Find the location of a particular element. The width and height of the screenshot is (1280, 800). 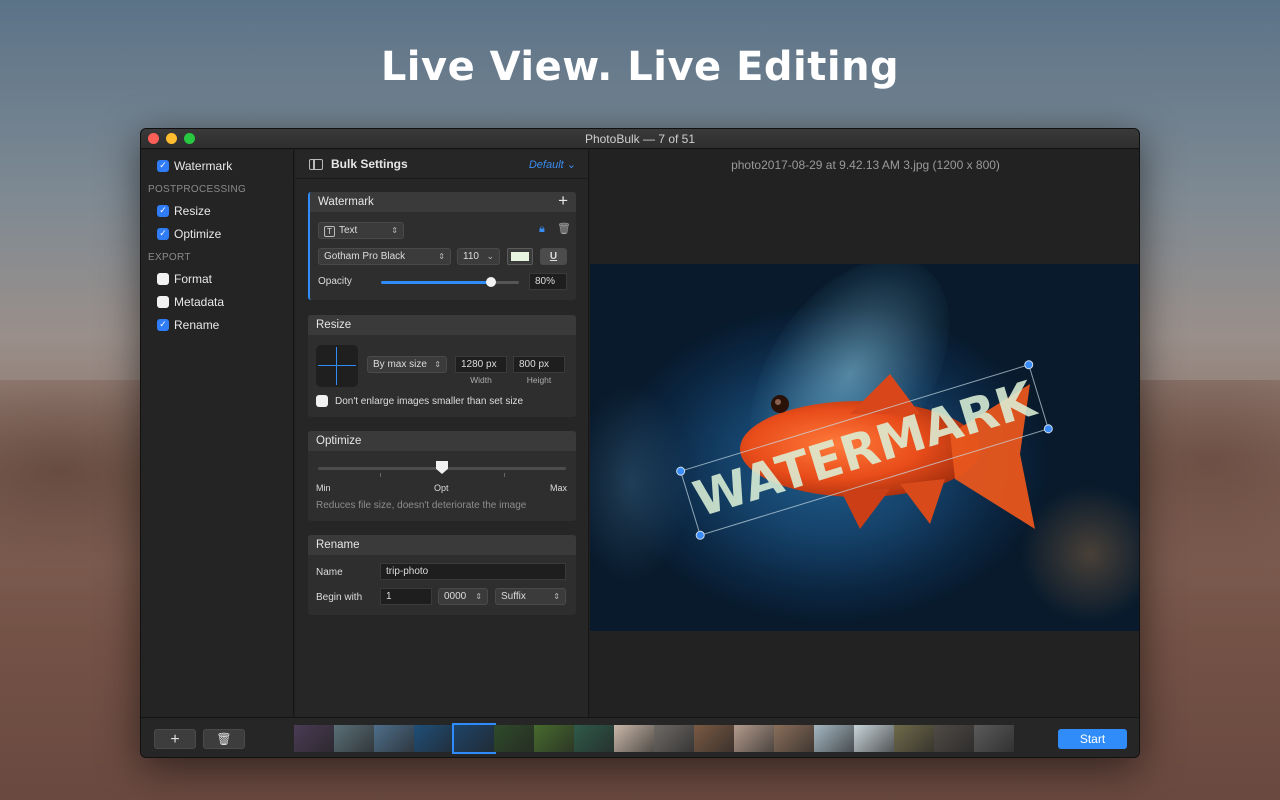

bottom-toolbar: + 🗑︎ Start is located at coordinates (640, 737).